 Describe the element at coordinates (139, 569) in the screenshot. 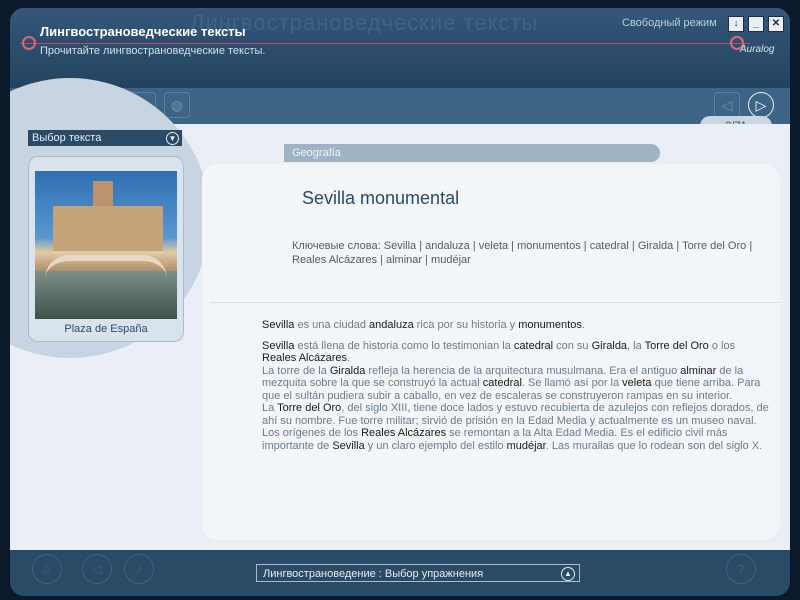

I see `sound-icon: ♪` at that location.